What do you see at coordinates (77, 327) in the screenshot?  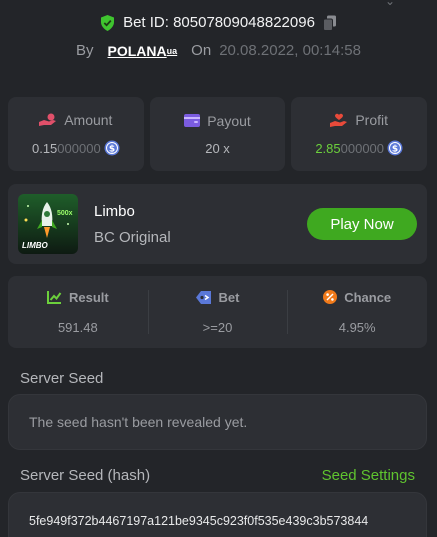 I see `result-value: 591.48` at bounding box center [77, 327].